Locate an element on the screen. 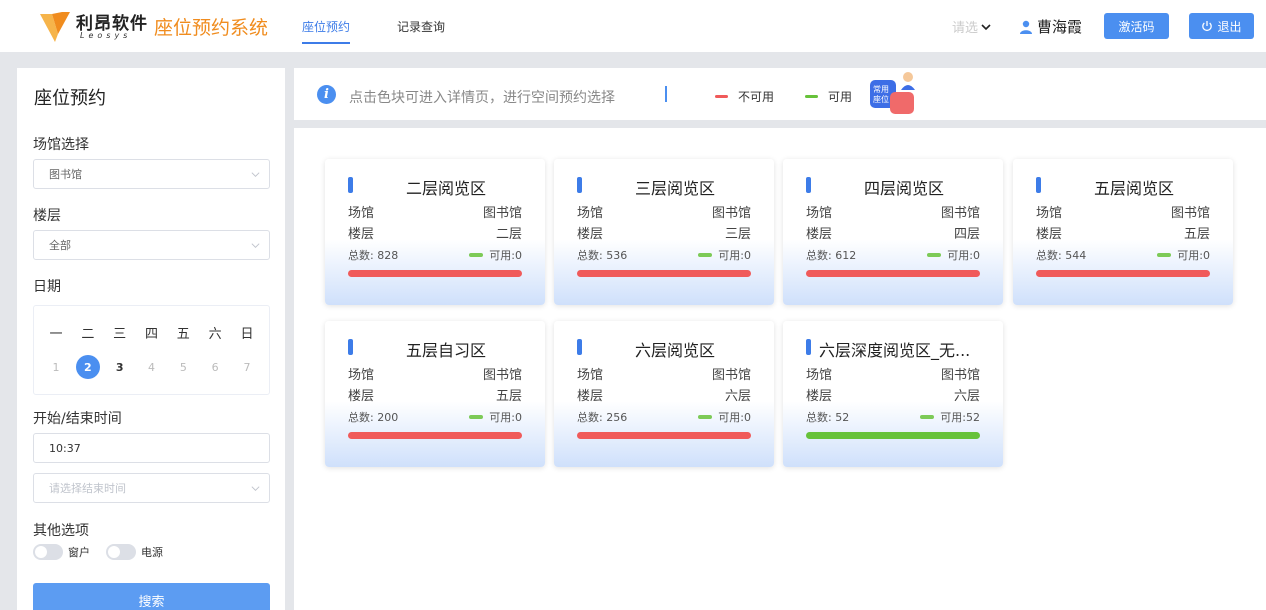  area-title: 五层阅览区 is located at coordinates (1133, 188).